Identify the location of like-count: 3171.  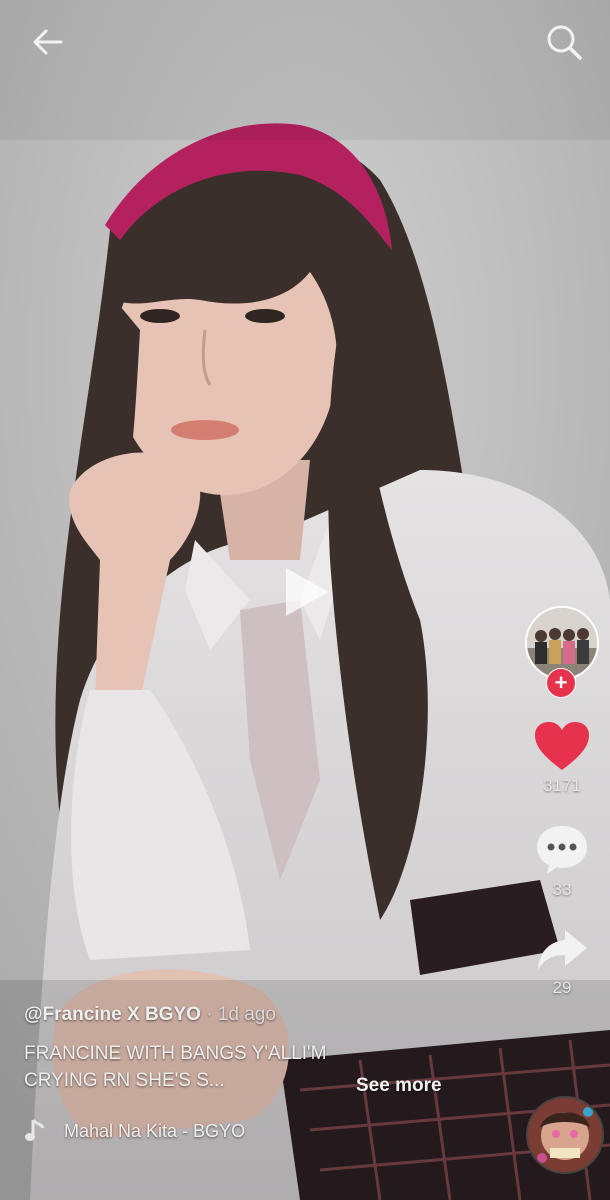
(562, 785).